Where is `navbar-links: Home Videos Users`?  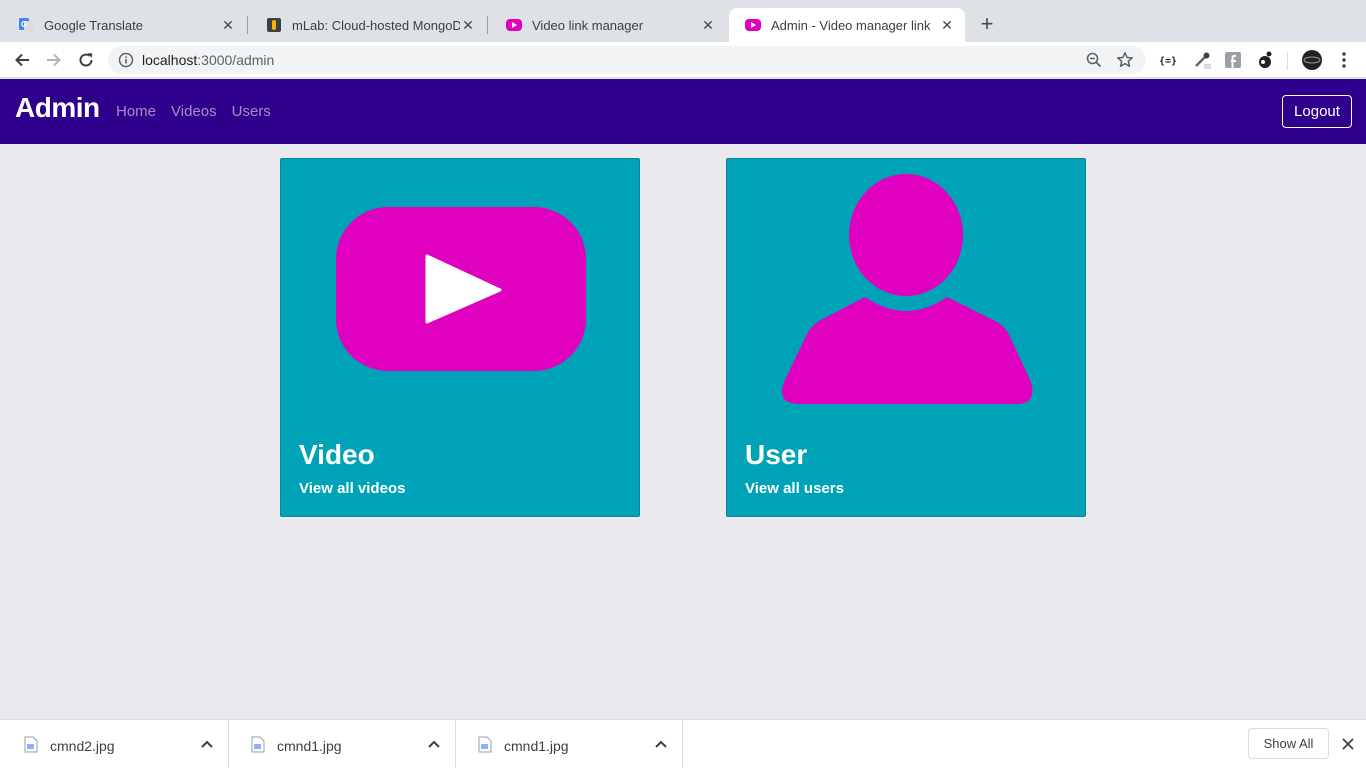 navbar-links: Home Videos Users is located at coordinates (201, 111).